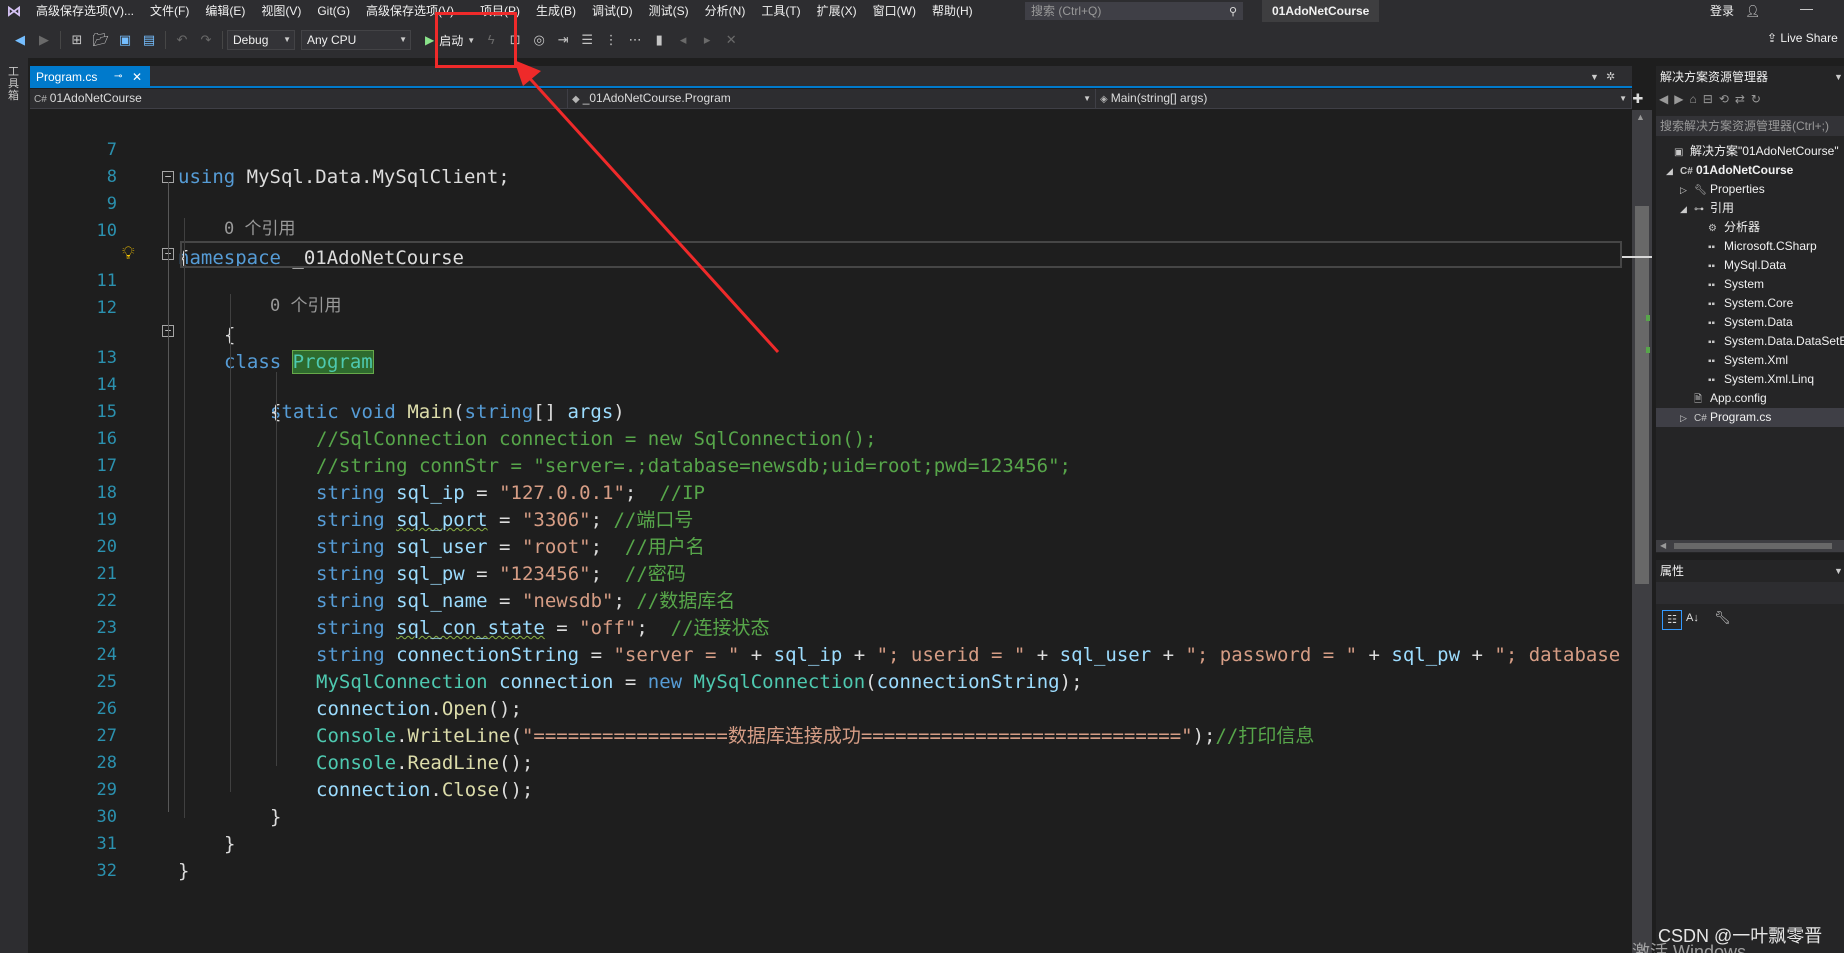 The image size is (1844, 953). What do you see at coordinates (1761, 379) in the screenshot?
I see `tree-item-reference: ▪▪ System.Xml.Linq` at bounding box center [1761, 379].